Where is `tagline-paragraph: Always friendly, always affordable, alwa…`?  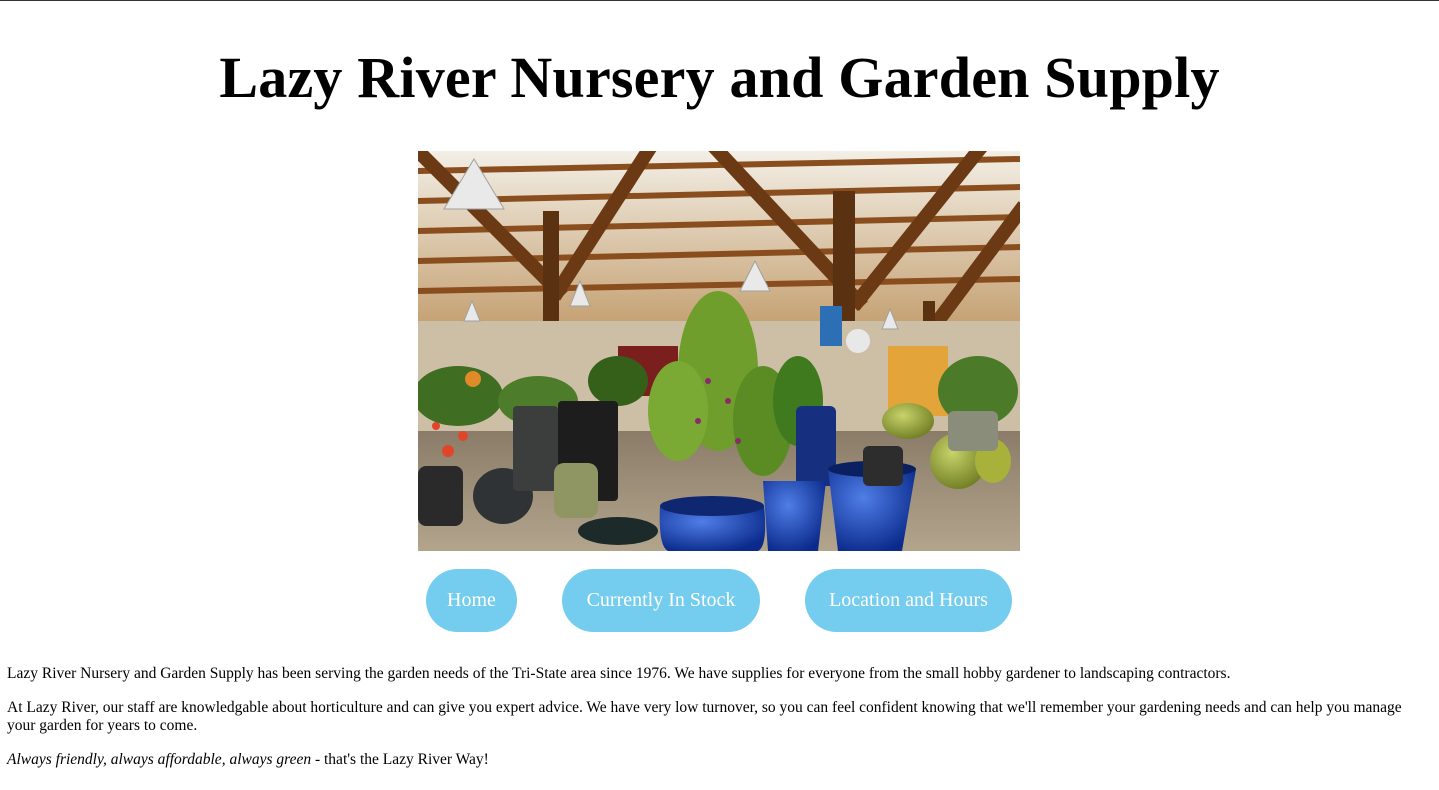 tagline-paragraph: Always friendly, always affordable, alwa… is located at coordinates (717, 760).